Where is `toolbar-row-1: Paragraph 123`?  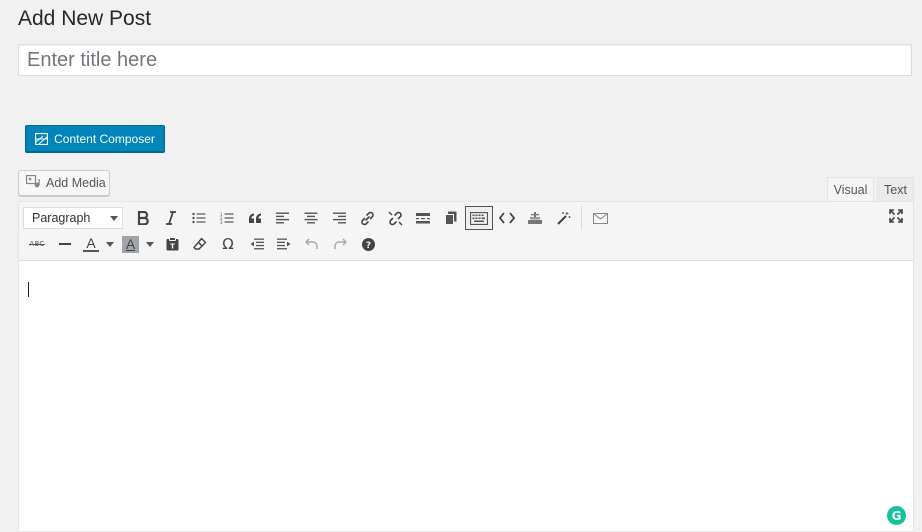 toolbar-row-1: Paragraph 123 is located at coordinates (318, 218).